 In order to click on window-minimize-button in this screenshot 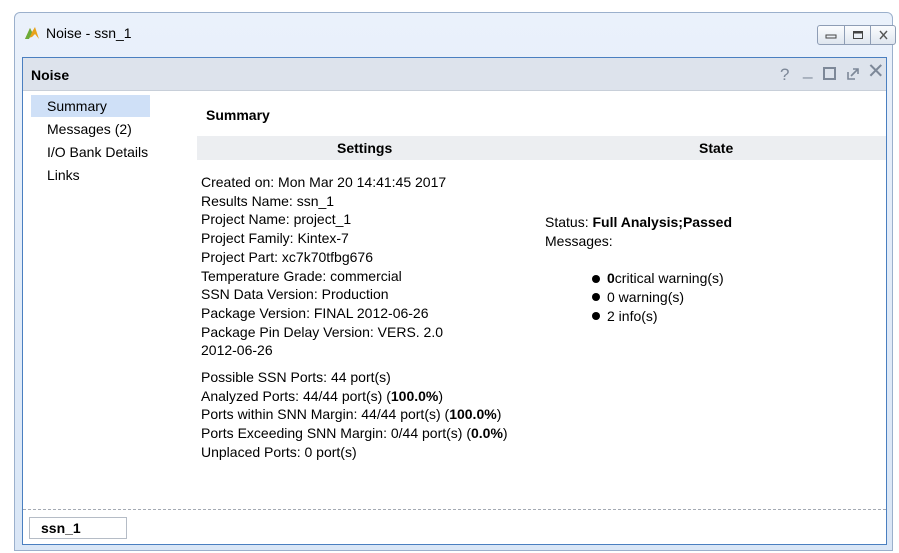, I will do `click(831, 35)`.